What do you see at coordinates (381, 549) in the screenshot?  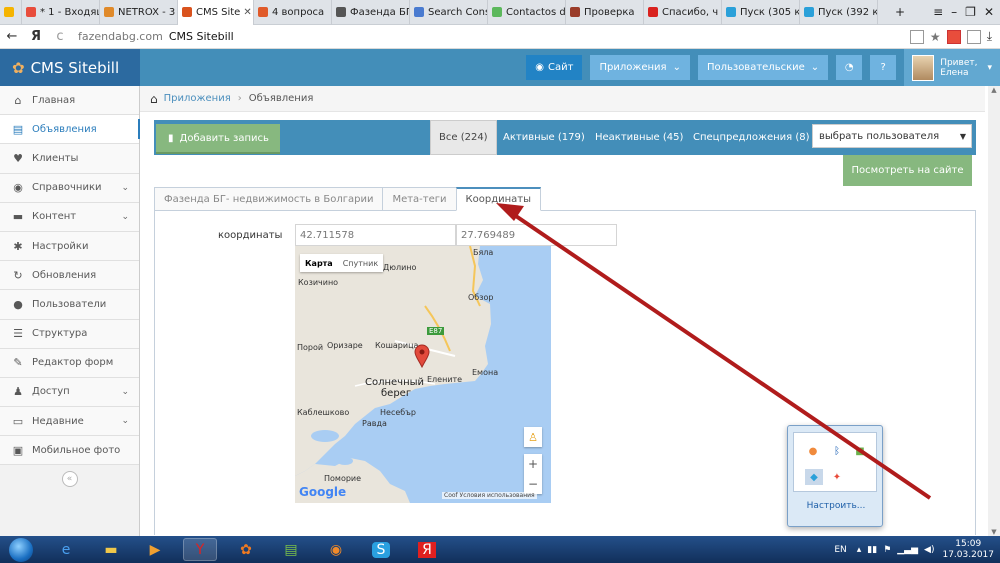 I see `skype-icon: S` at bounding box center [381, 549].